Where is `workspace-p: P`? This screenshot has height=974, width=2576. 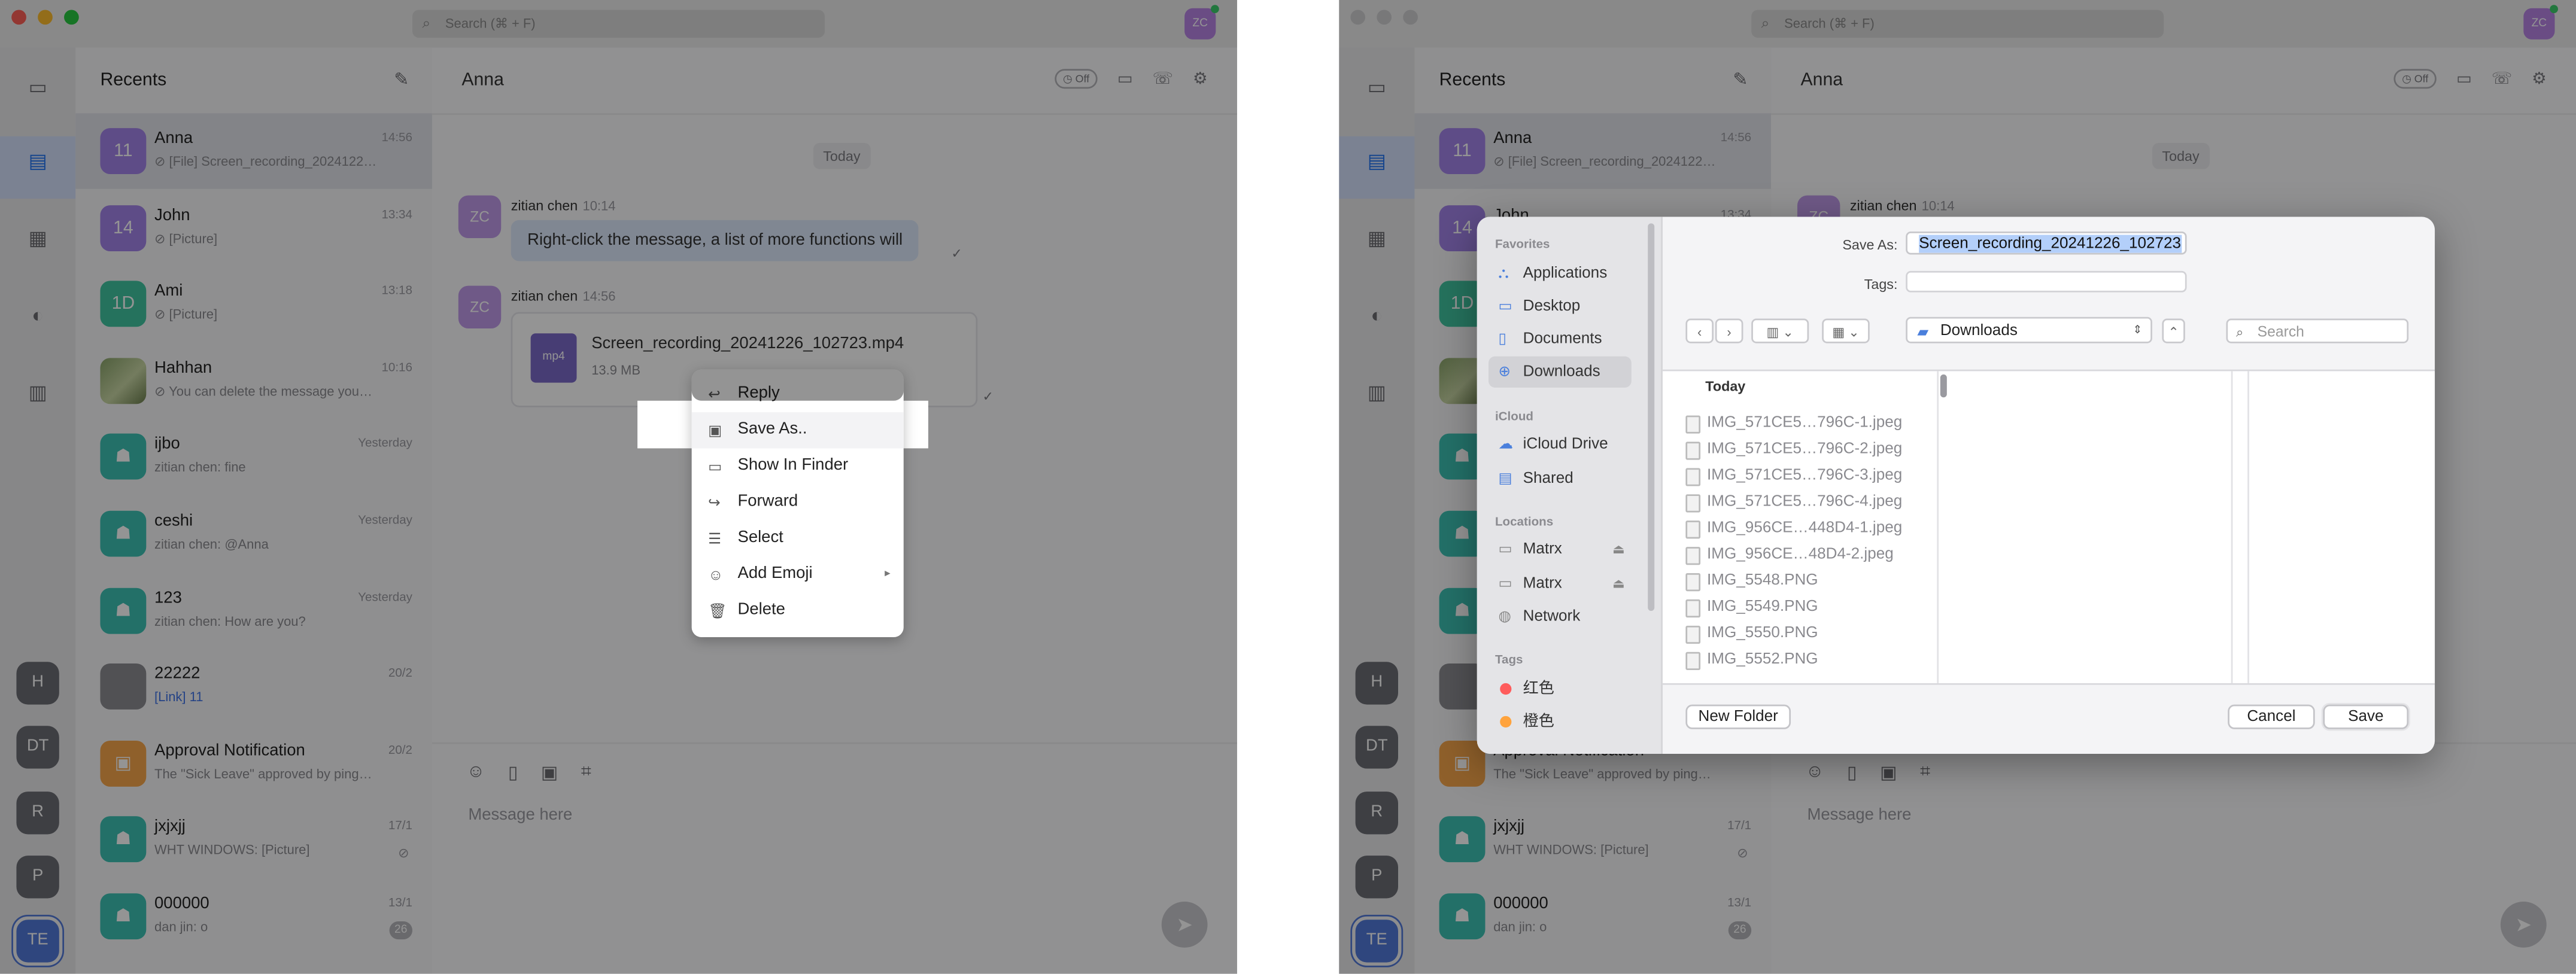 workspace-p: P is located at coordinates (1377, 878).